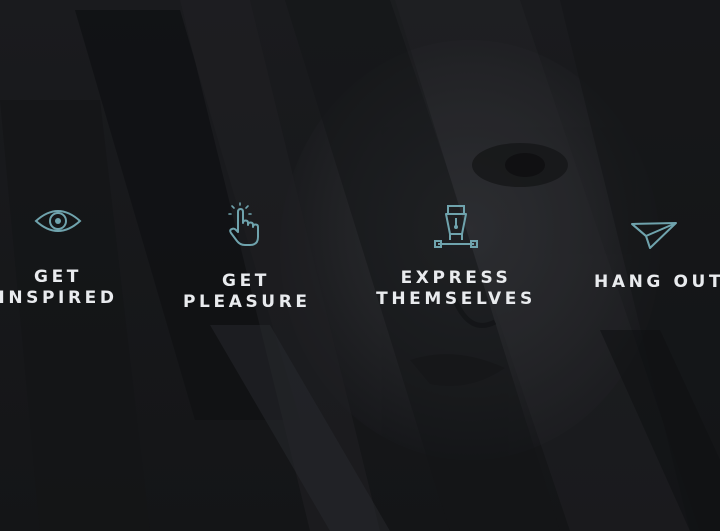 The height and width of the screenshot is (531, 720). What do you see at coordinates (247, 302) in the screenshot?
I see `feature-label-line2: PLEASURE` at bounding box center [247, 302].